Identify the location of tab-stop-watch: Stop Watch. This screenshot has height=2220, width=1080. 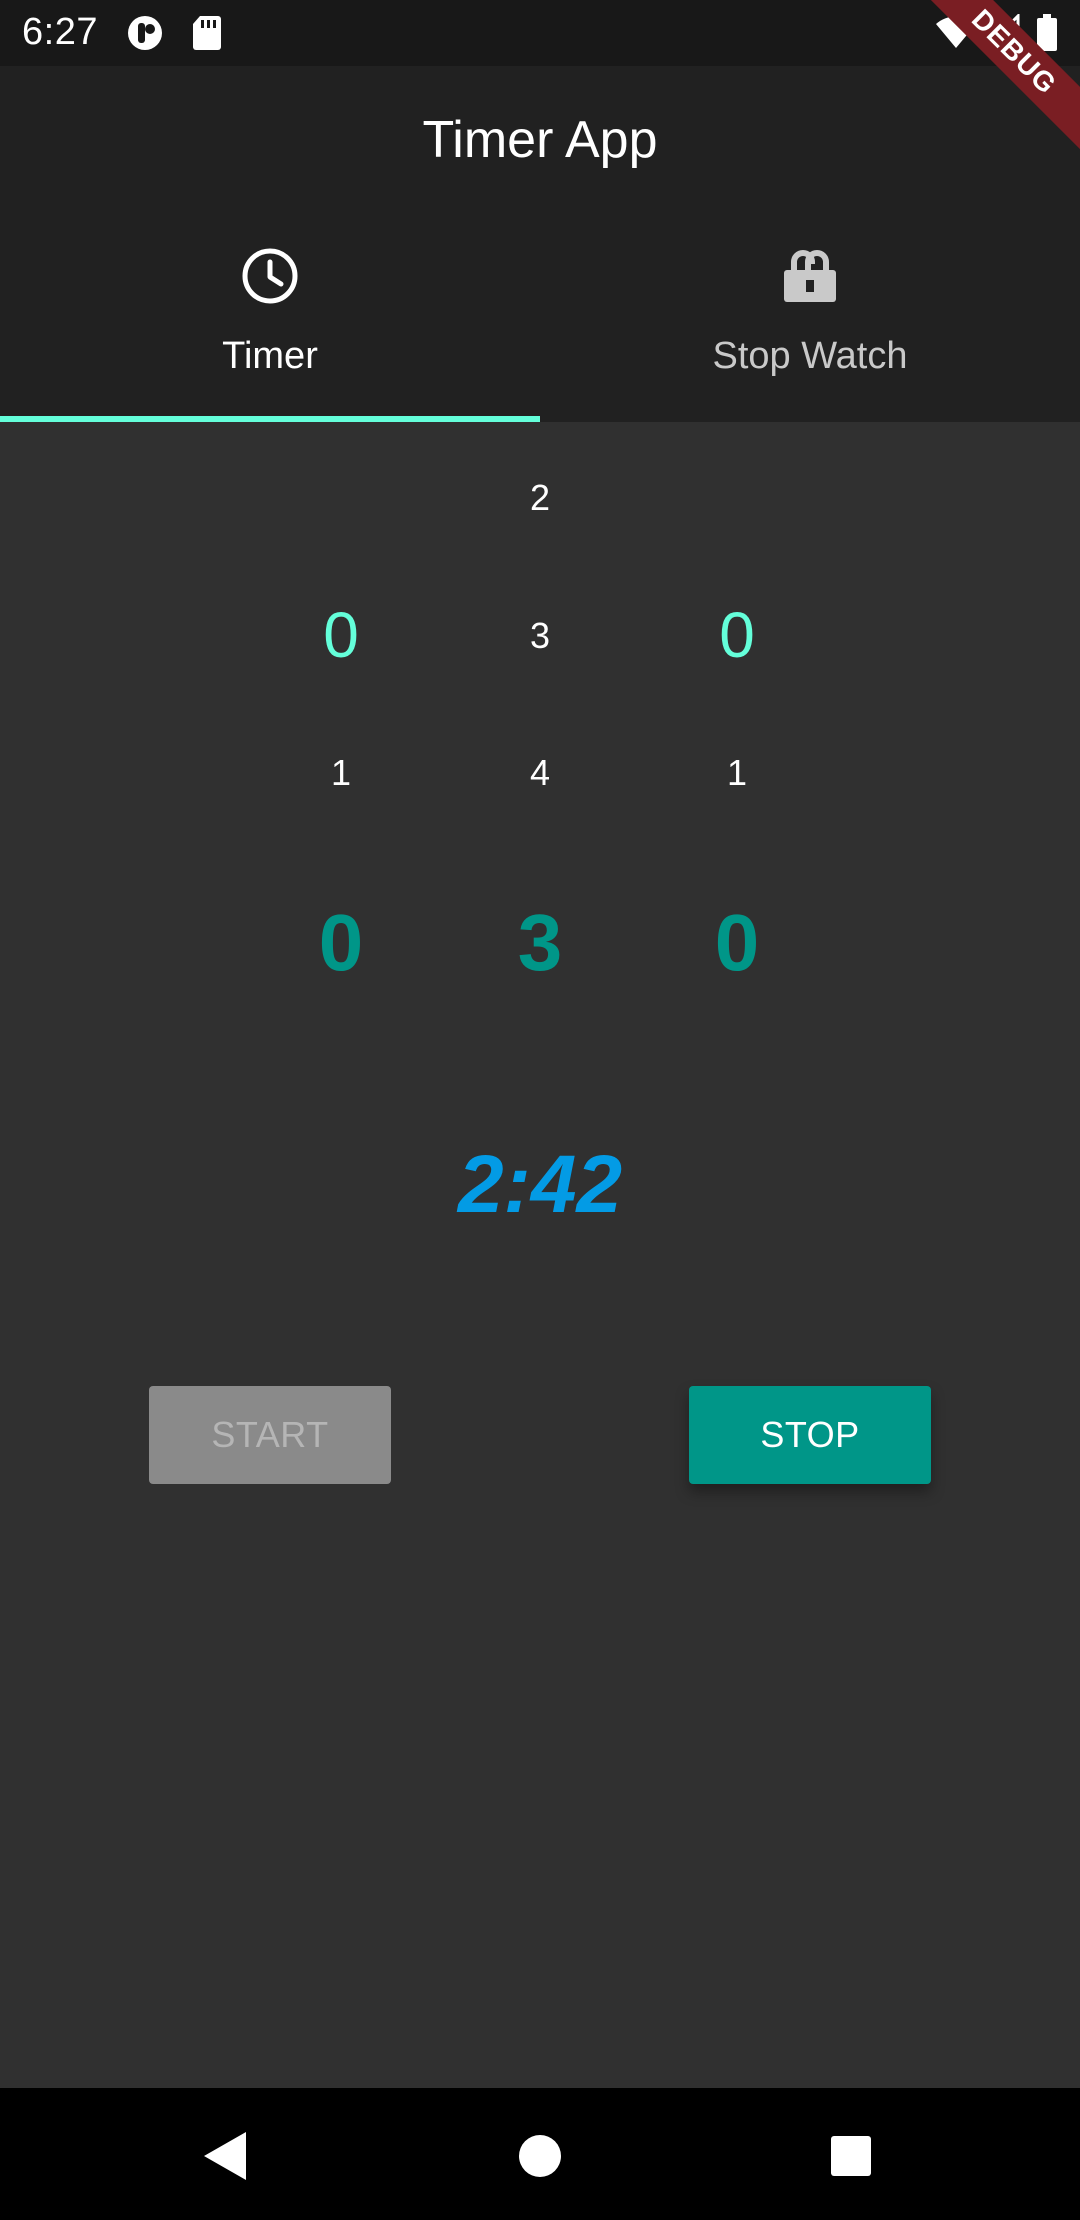
(810, 334).